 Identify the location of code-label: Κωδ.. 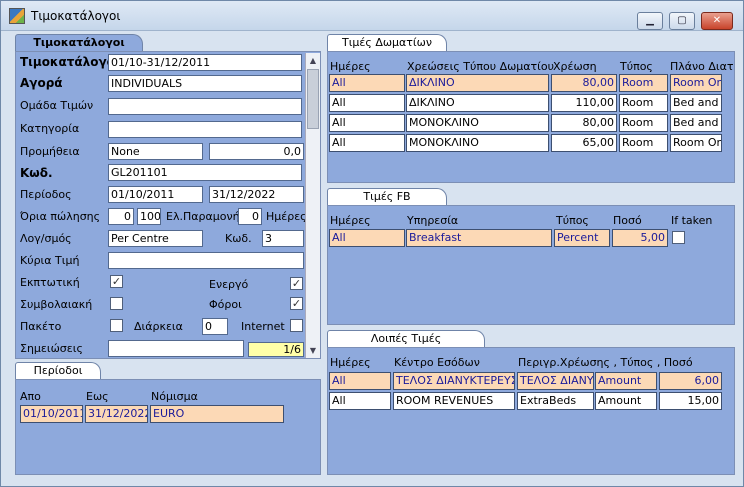
(36, 173).